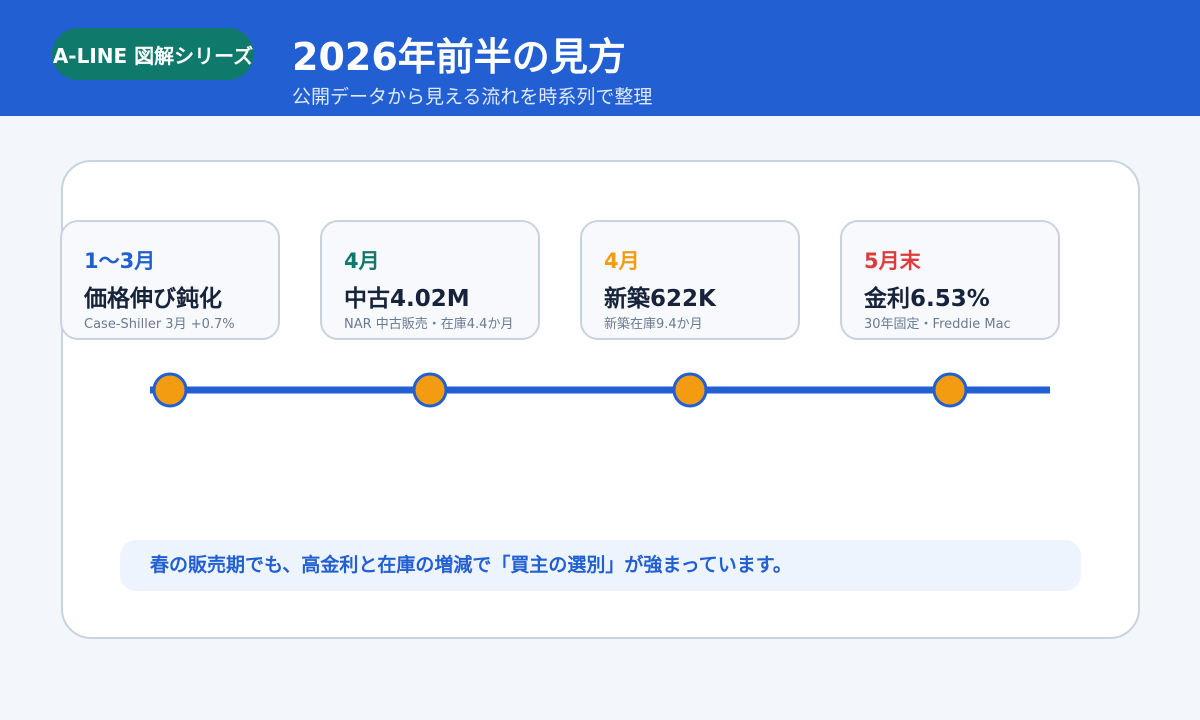 The width and height of the screenshot is (1200, 720). I want to click on page-subtitle: 公開データから見える流れを時系列で整理, so click(472, 97).